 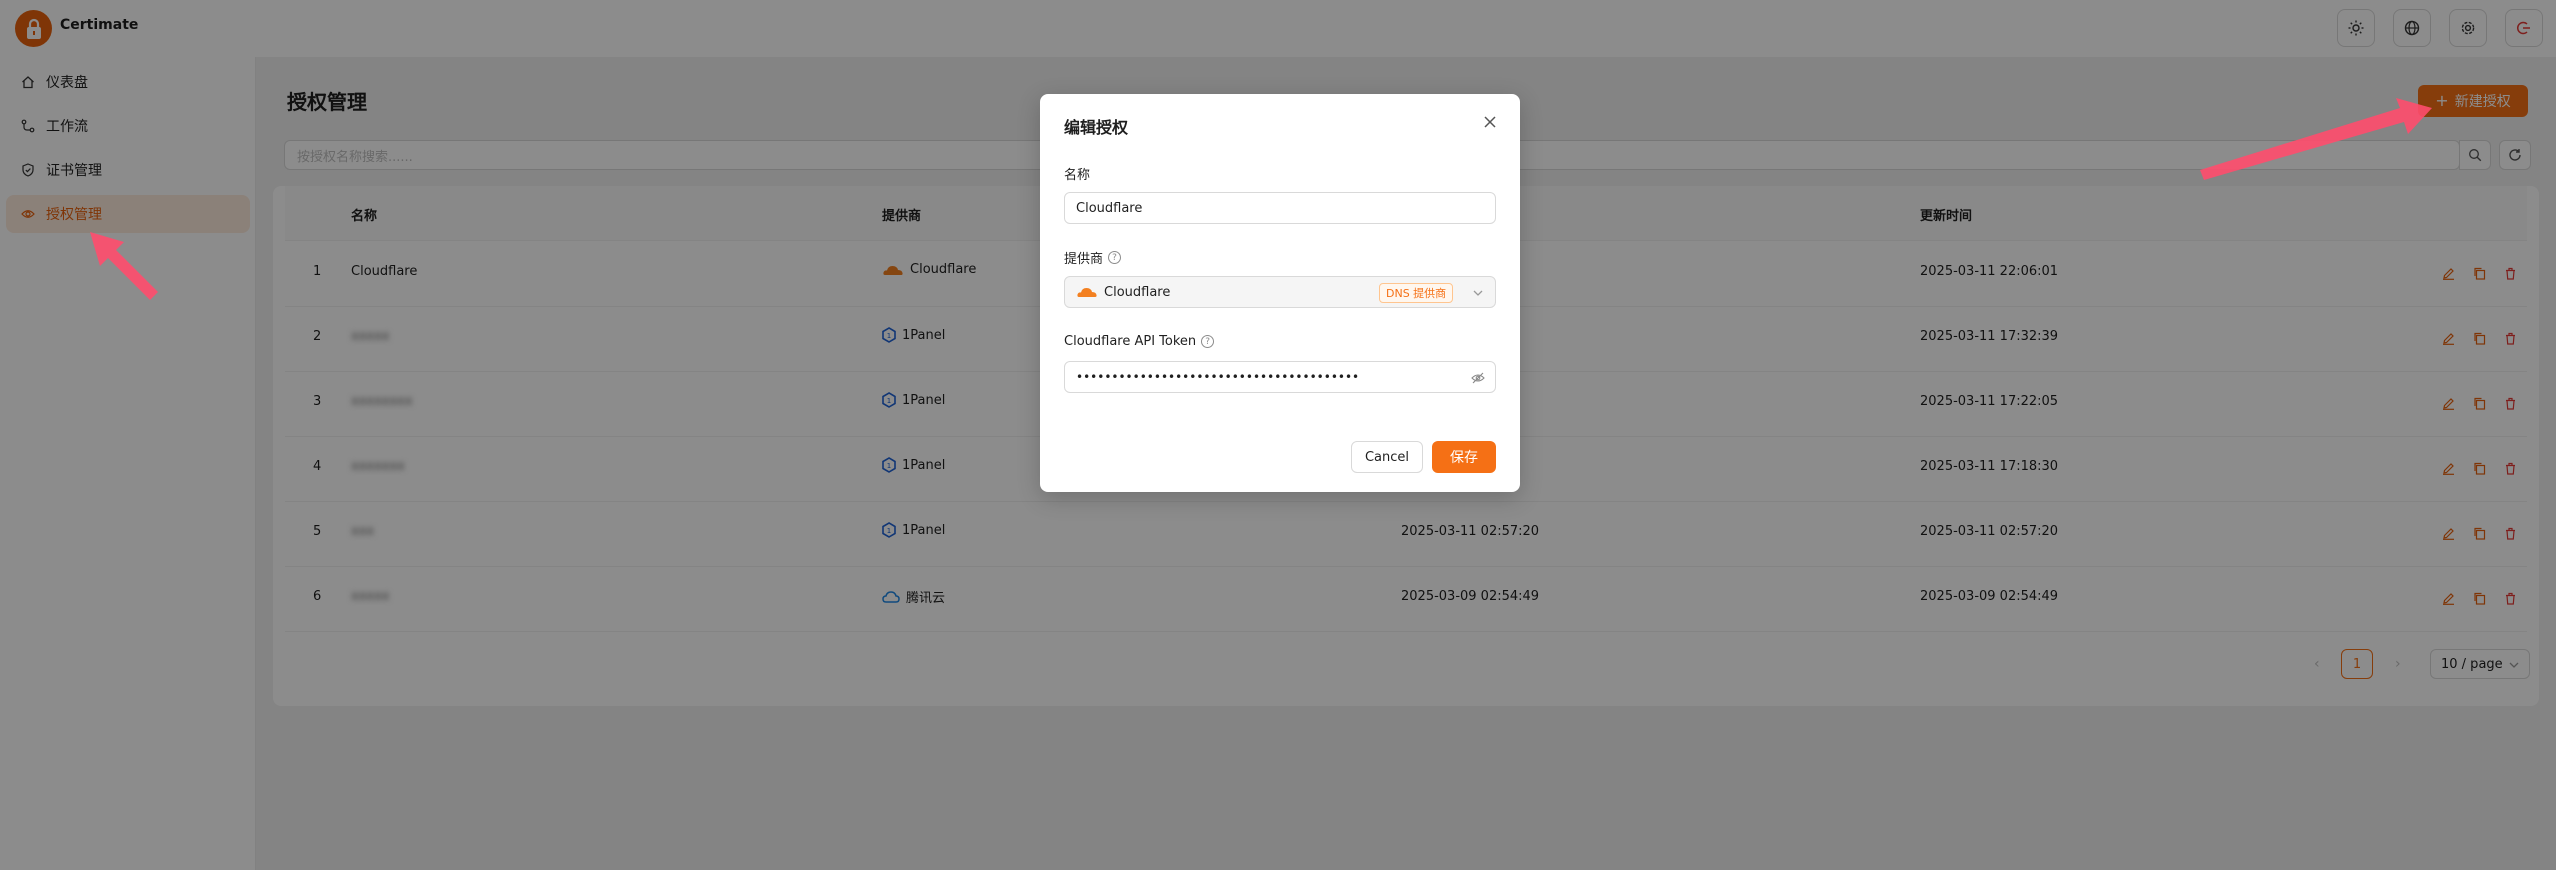 I want to click on save-button: 保存, so click(x=1464, y=457).